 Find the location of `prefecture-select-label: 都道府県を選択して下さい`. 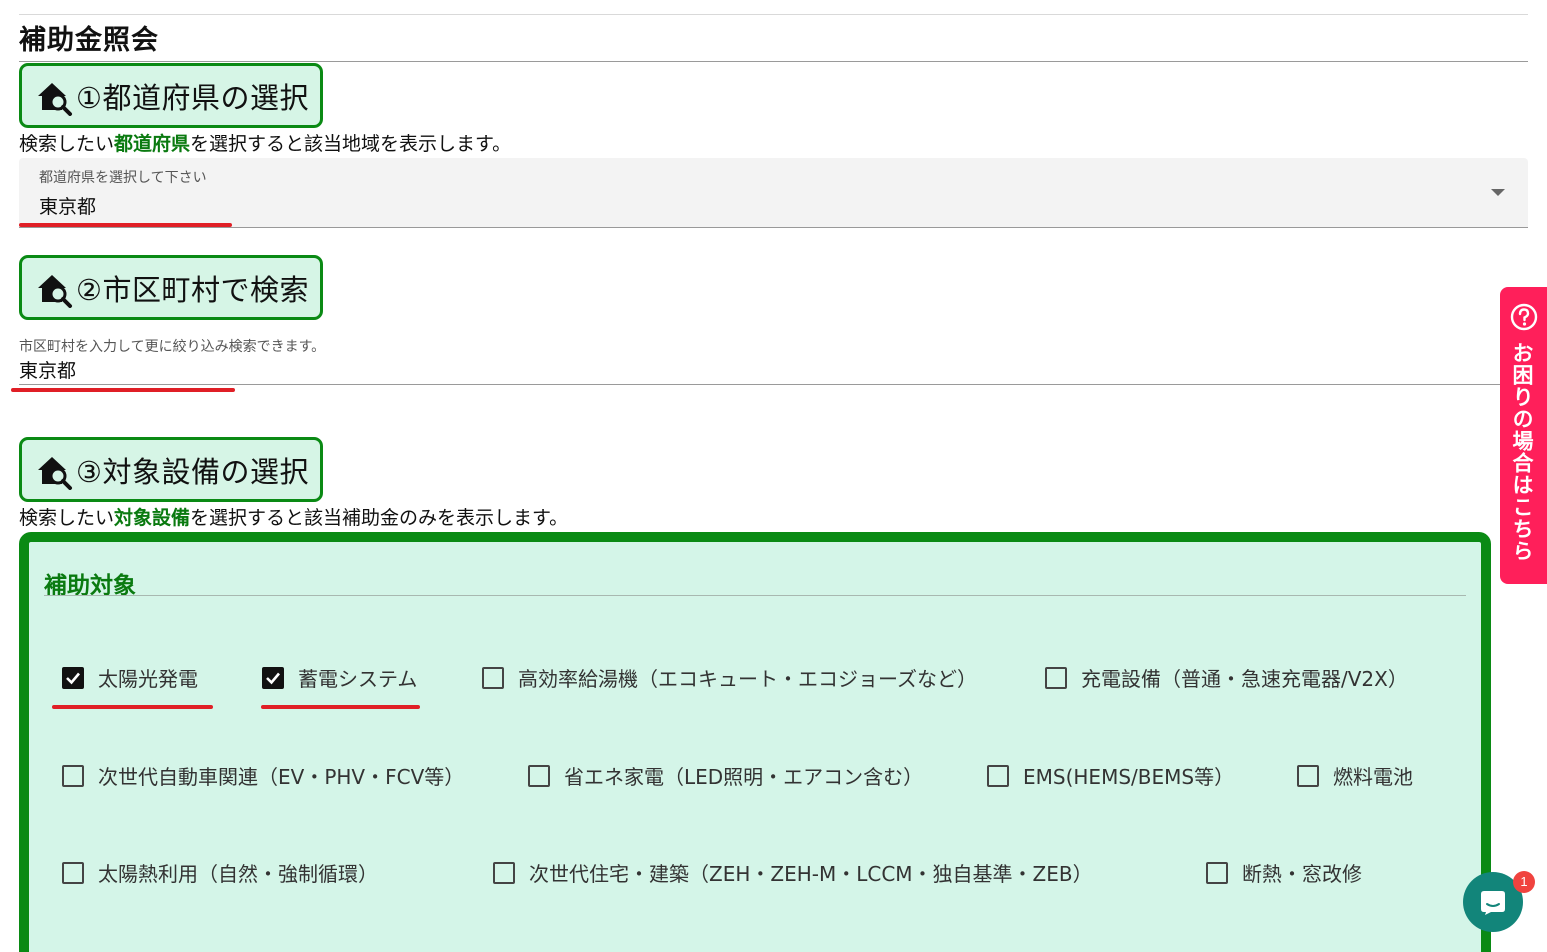

prefecture-select-label: 都道府県を選択して下さい is located at coordinates (123, 178).